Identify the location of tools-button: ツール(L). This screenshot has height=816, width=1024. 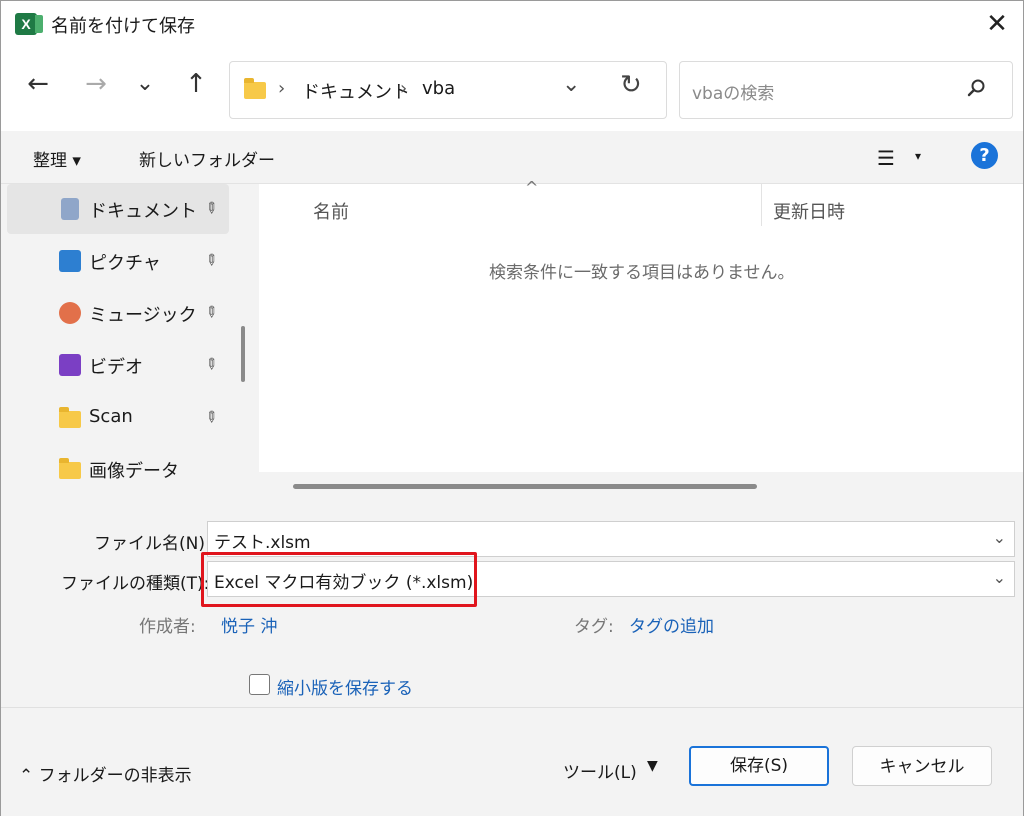
(600, 770).